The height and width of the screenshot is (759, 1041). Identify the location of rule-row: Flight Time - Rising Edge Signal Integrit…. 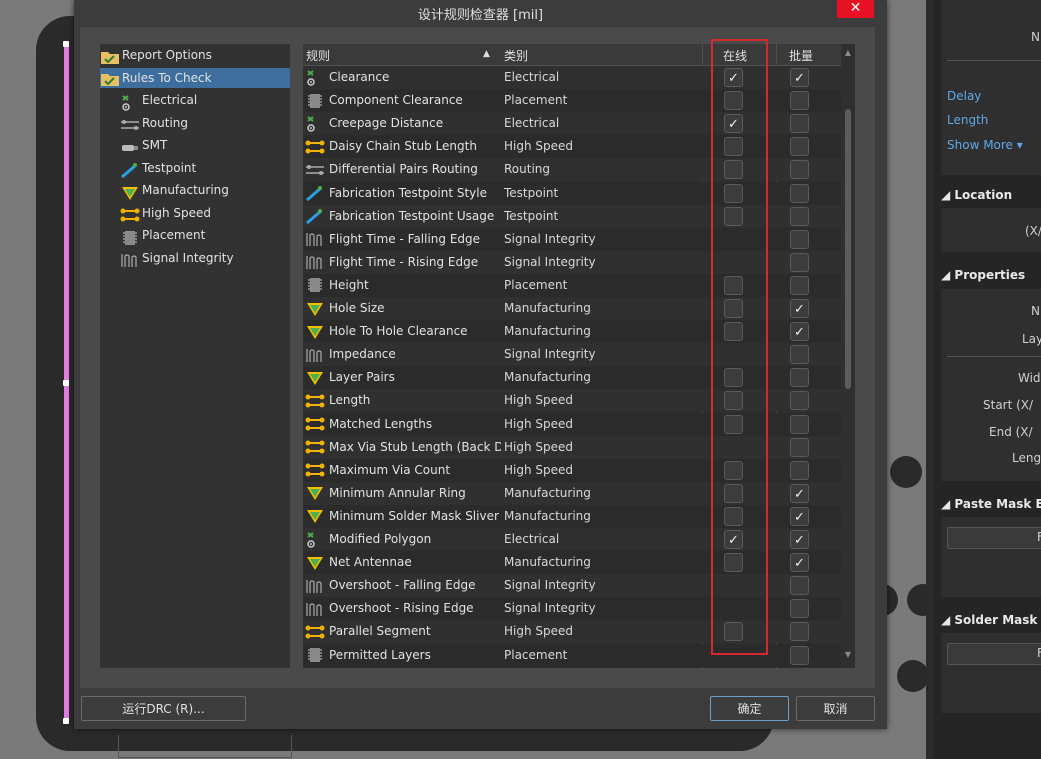
(573, 262).